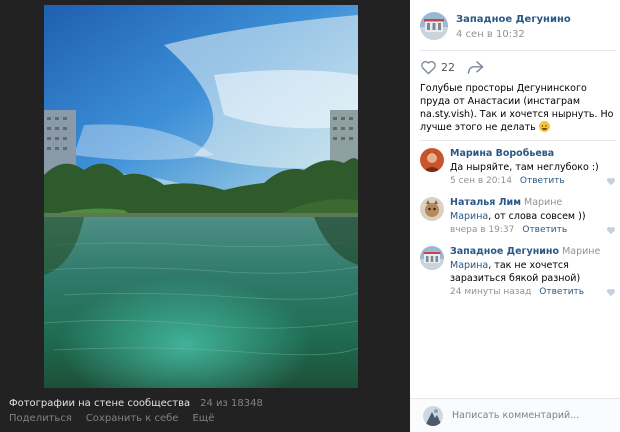  I want to click on comment-box, so click(515, 415).